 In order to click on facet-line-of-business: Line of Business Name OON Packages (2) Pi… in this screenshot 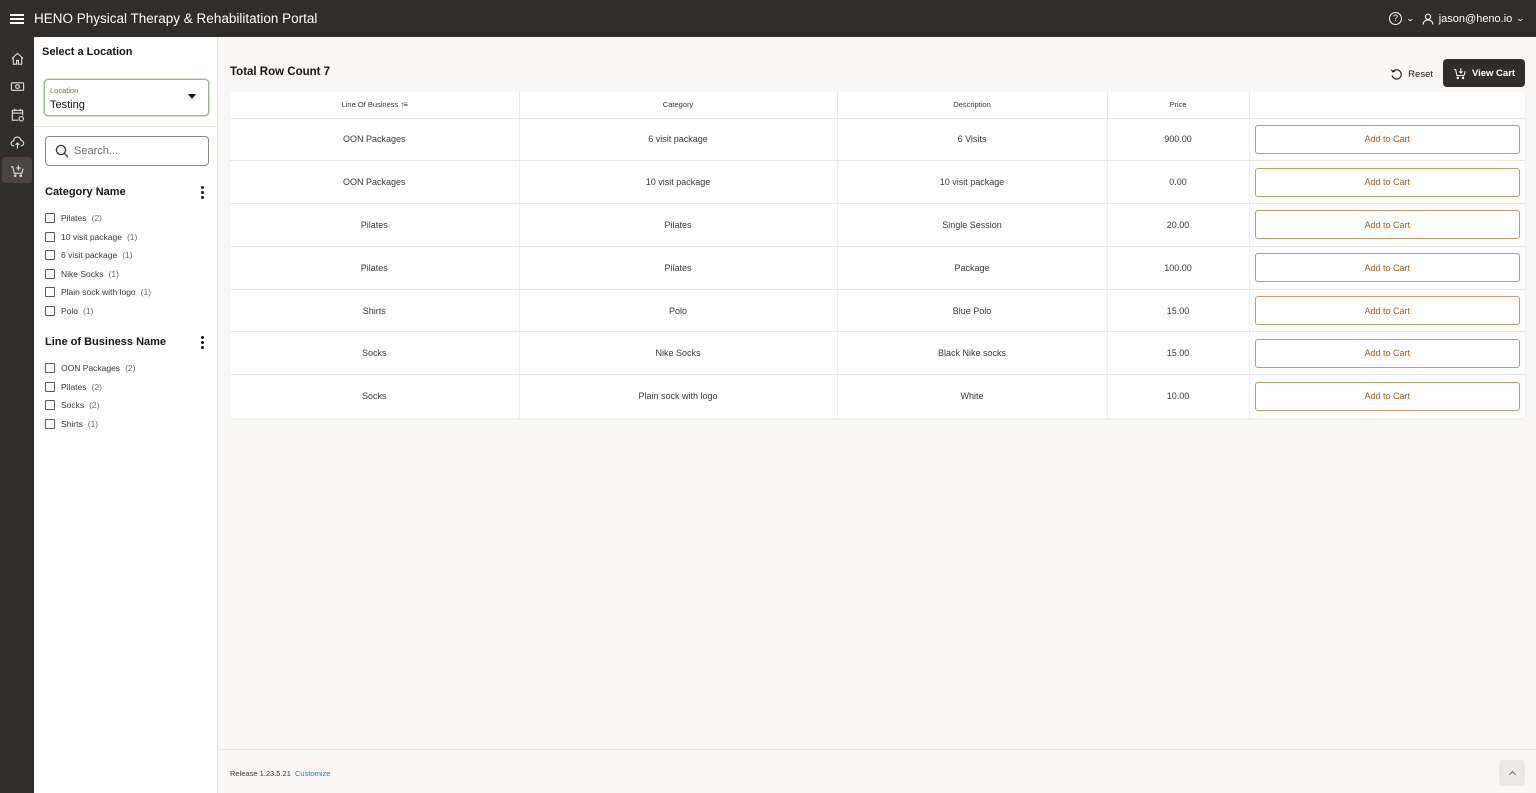, I will do `click(127, 383)`.